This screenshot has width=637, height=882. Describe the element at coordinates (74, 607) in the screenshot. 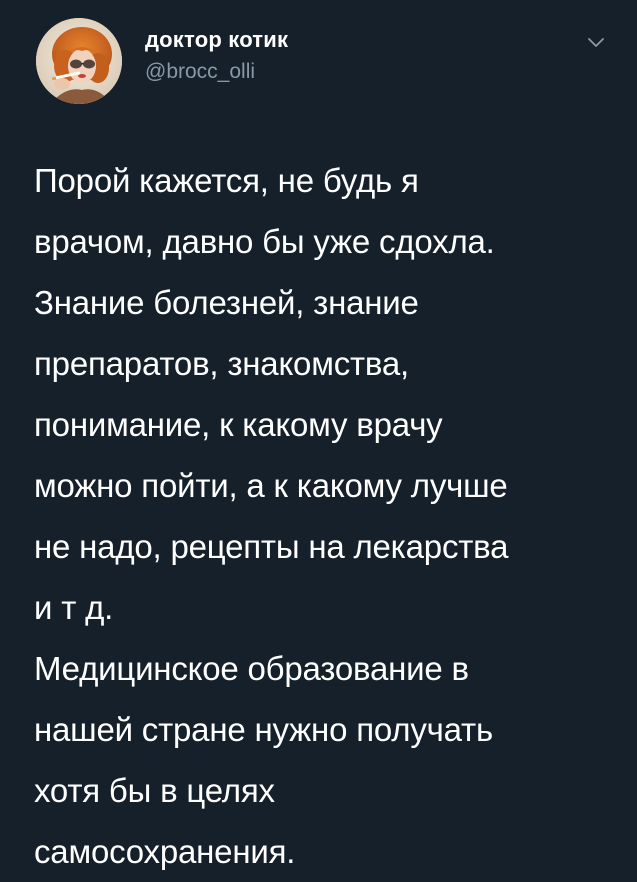

I see `tweet-text-line: и т д.` at that location.